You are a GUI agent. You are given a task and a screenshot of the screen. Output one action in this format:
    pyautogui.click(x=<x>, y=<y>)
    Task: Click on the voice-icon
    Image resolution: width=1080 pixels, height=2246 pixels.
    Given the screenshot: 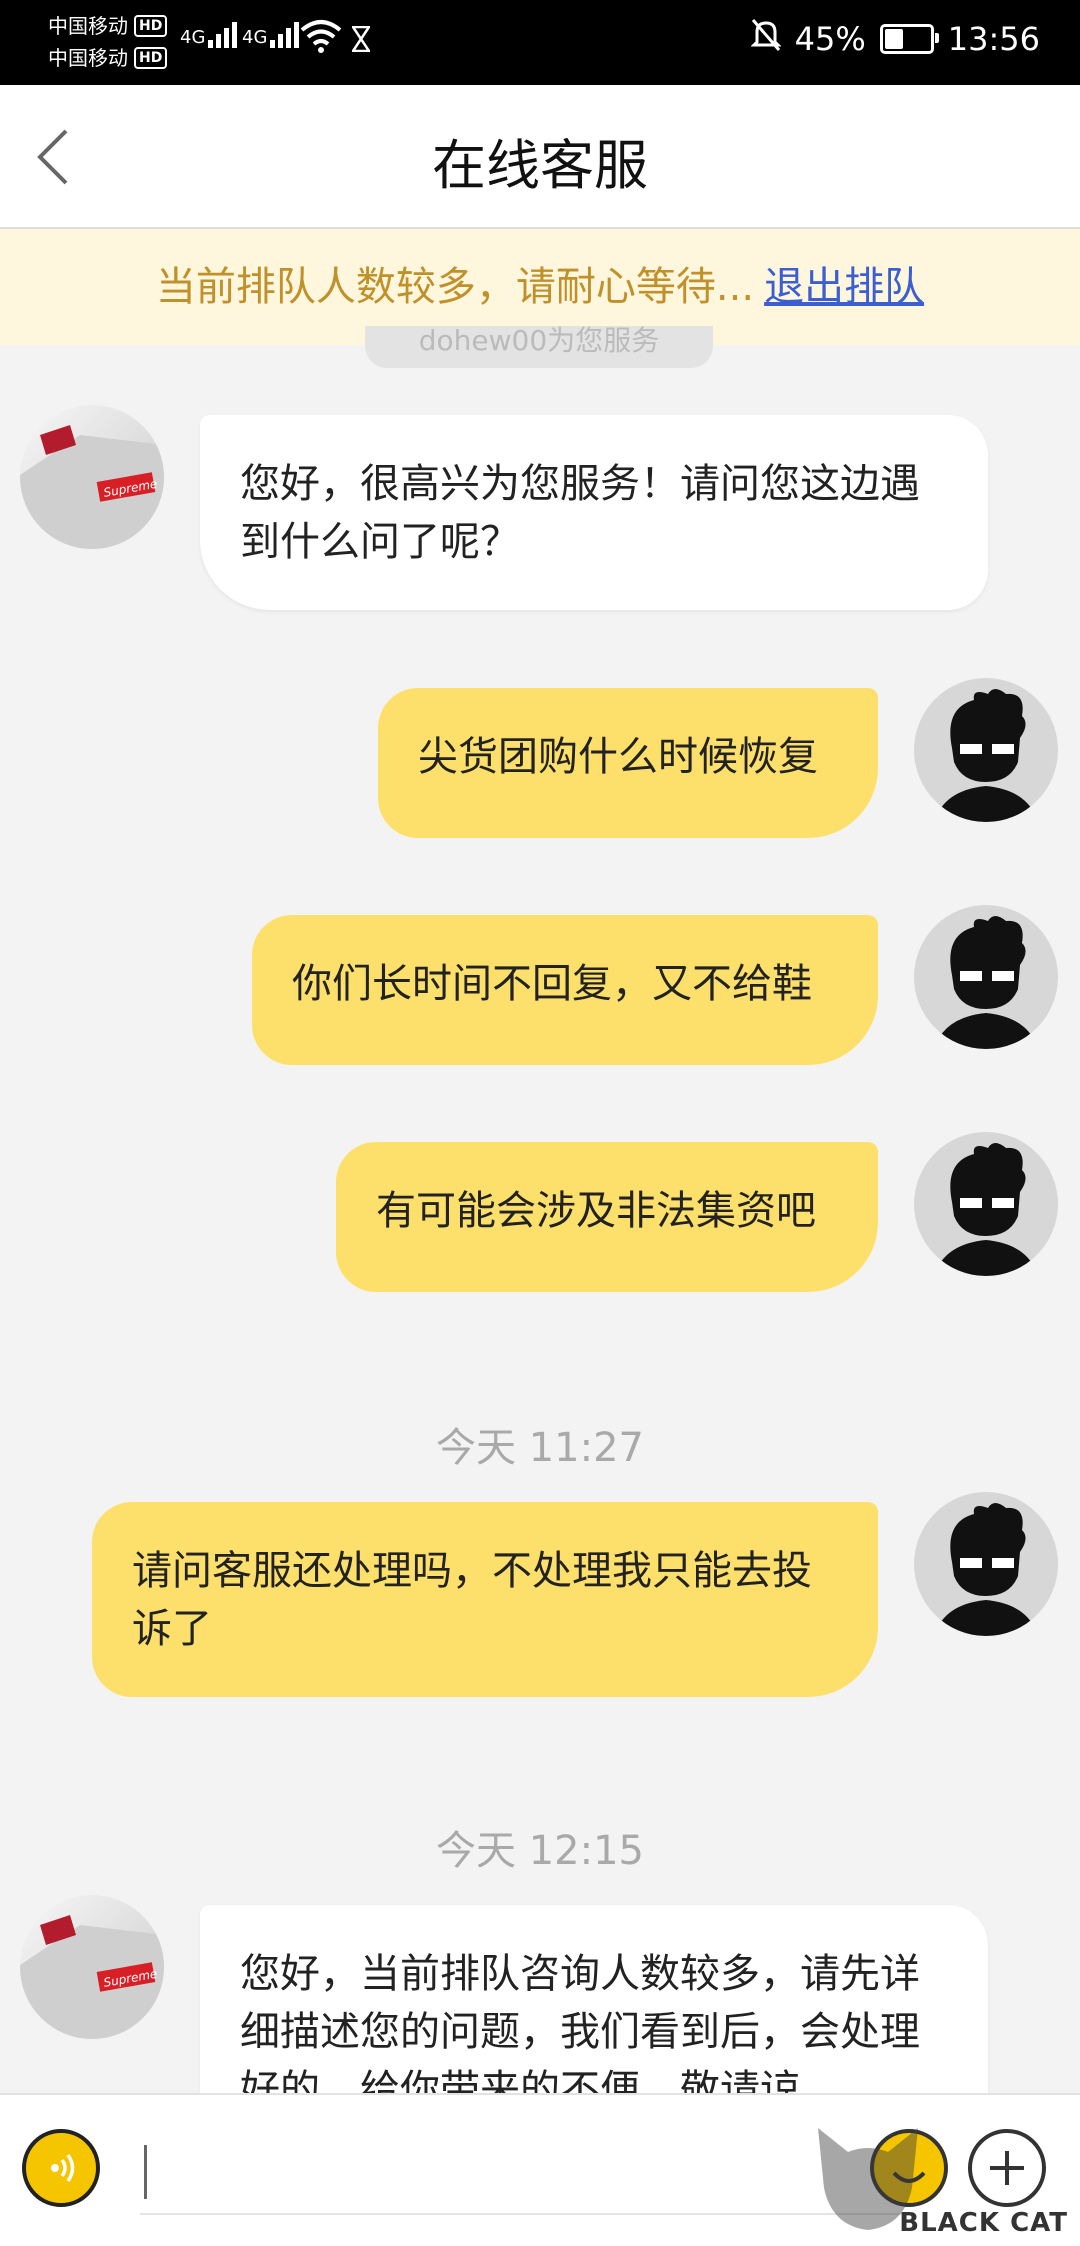 What is the action you would take?
    pyautogui.click(x=63, y=2168)
    